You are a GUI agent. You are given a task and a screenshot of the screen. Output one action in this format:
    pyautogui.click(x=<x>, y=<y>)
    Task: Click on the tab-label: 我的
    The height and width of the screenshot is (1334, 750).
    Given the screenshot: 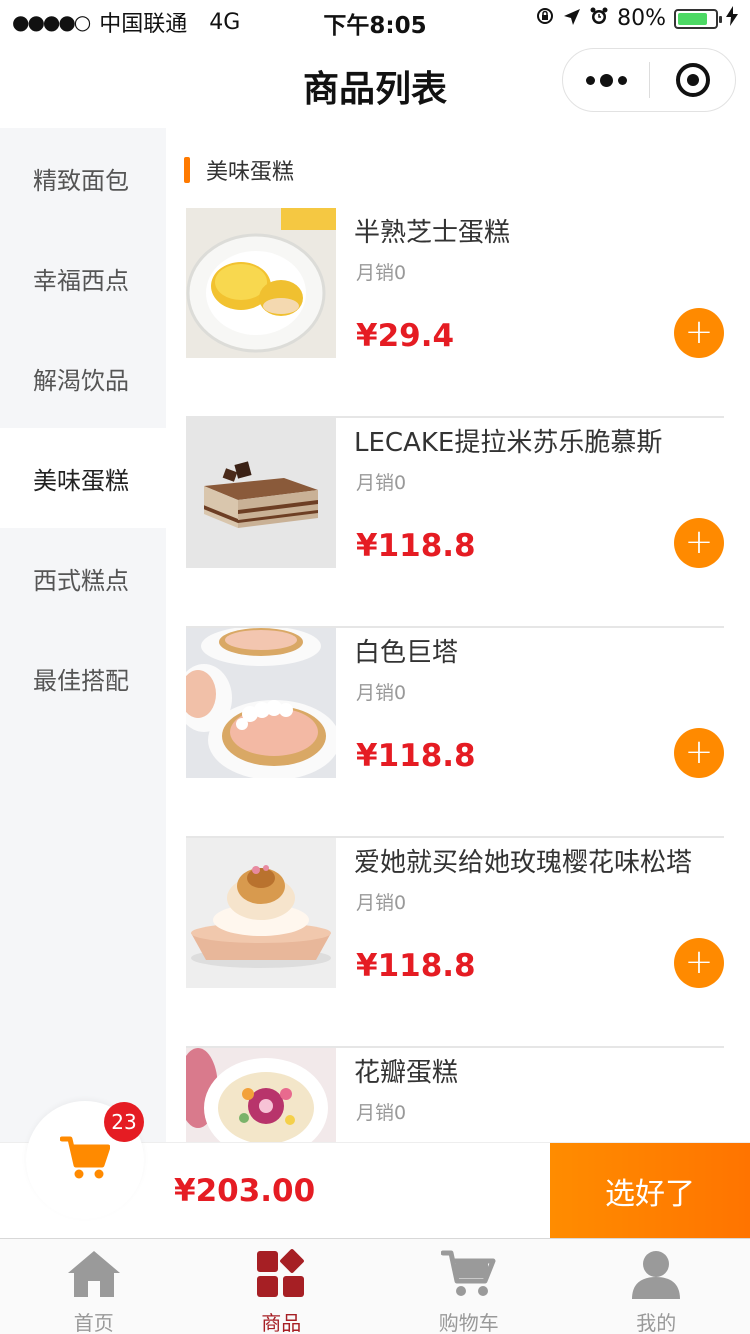 What is the action you would take?
    pyautogui.click(x=656, y=1322)
    